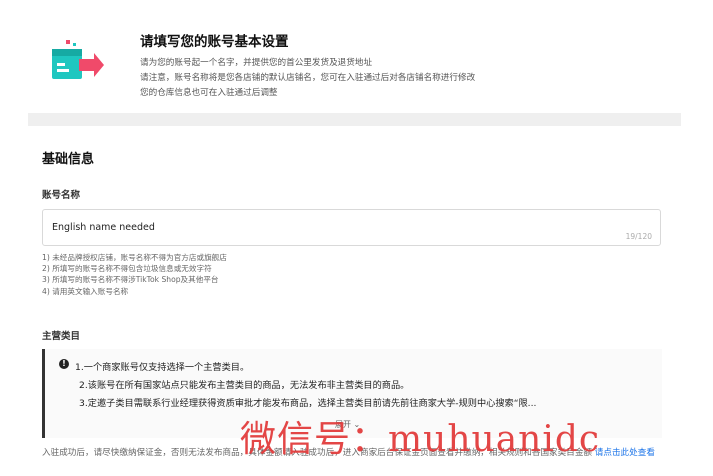  I want to click on account-name-input: English name needed 19/120, so click(351, 227).